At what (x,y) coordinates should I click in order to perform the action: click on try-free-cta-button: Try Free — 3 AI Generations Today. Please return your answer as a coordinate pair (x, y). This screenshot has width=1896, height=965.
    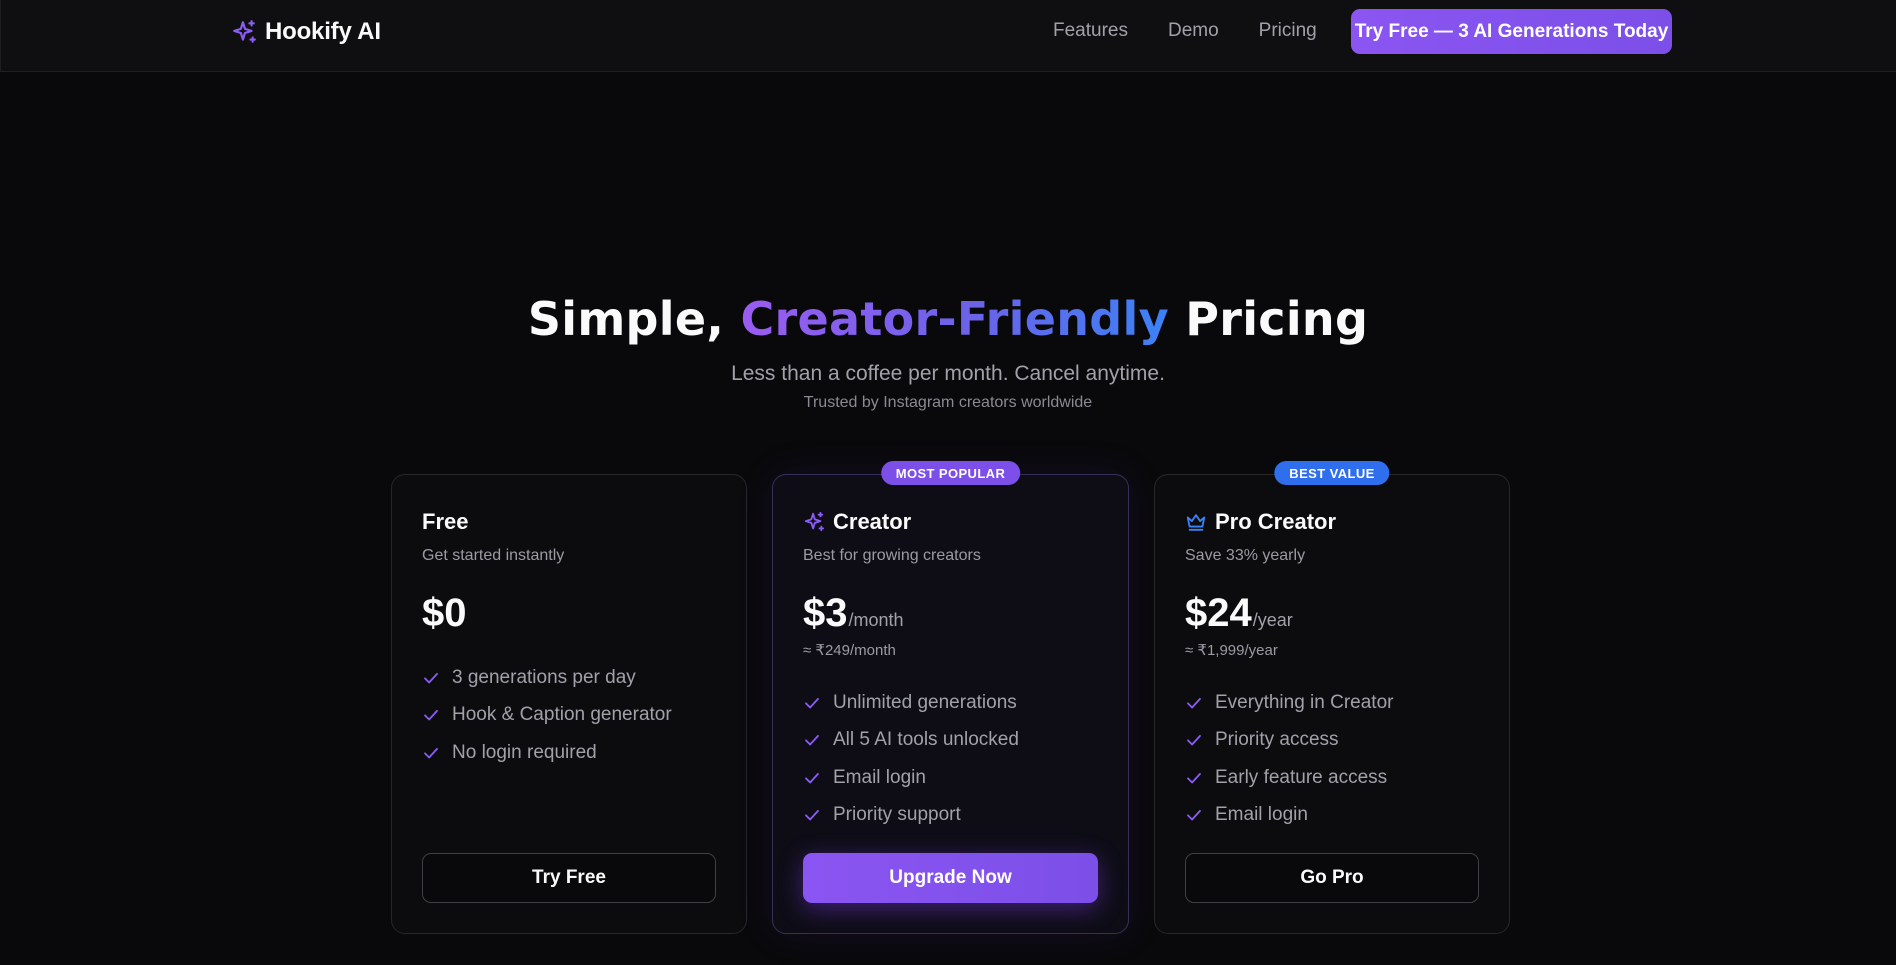
    Looking at the image, I should click on (1511, 31).